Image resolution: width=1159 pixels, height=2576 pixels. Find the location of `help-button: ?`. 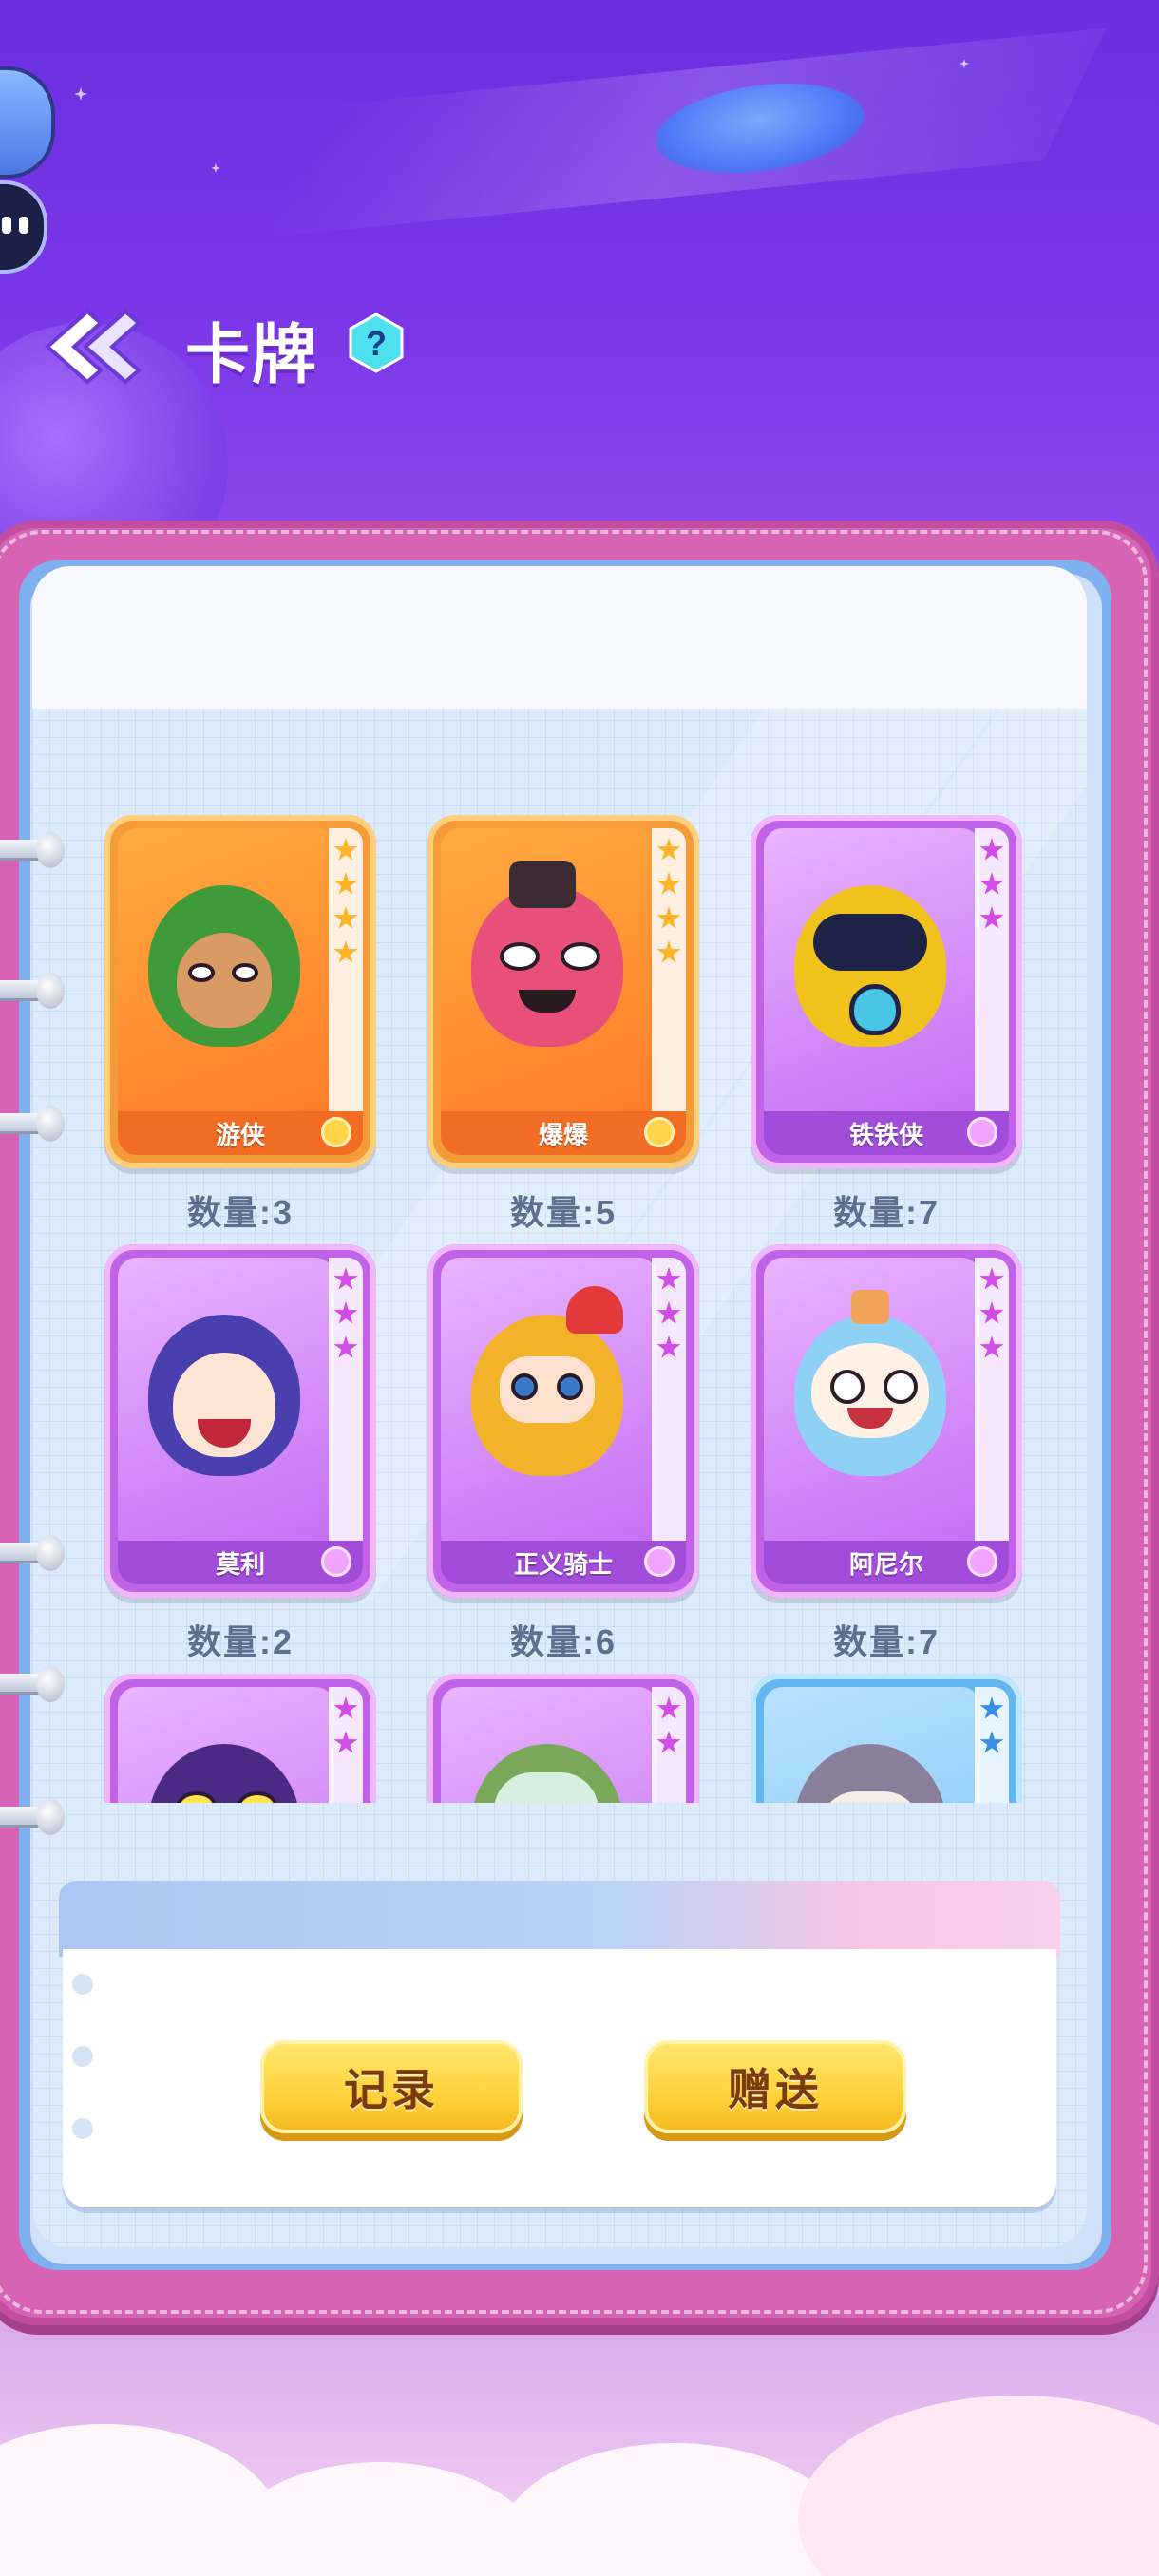

help-button: ? is located at coordinates (376, 343).